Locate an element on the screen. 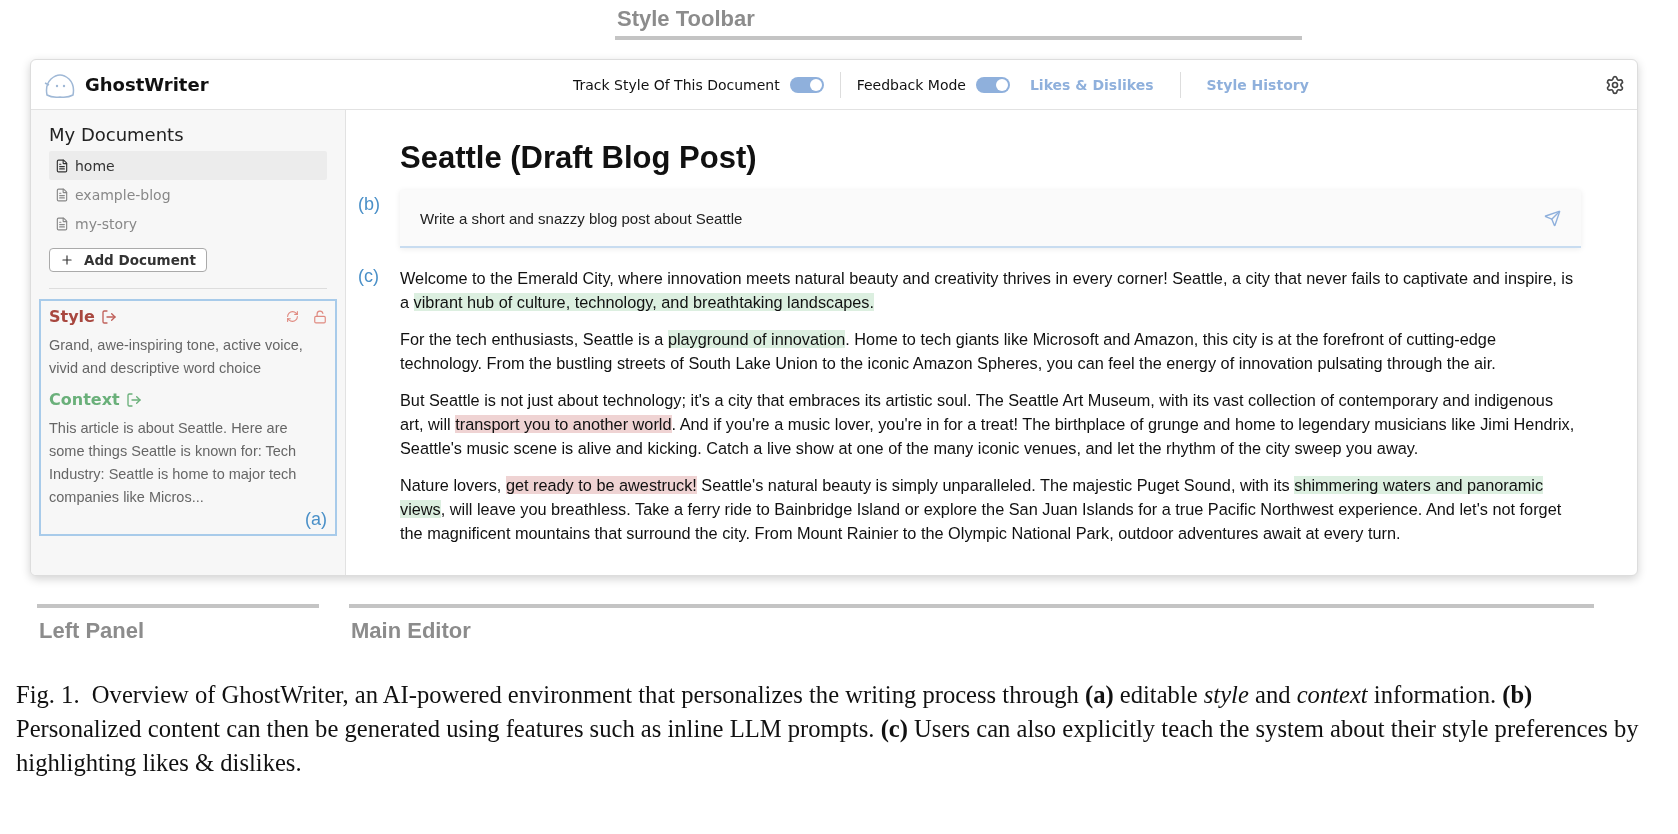 Image resolution: width=1678 pixels, height=834 pixels. document-item: my-story is located at coordinates (188, 223).